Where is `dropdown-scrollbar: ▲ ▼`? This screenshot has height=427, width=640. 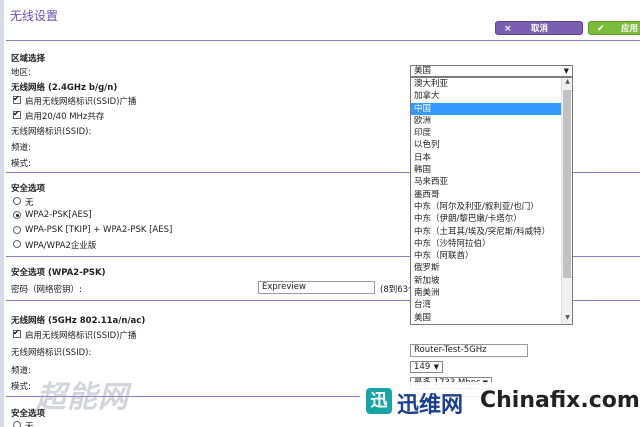
dropdown-scrollbar: ▲ ▼ is located at coordinates (566, 201).